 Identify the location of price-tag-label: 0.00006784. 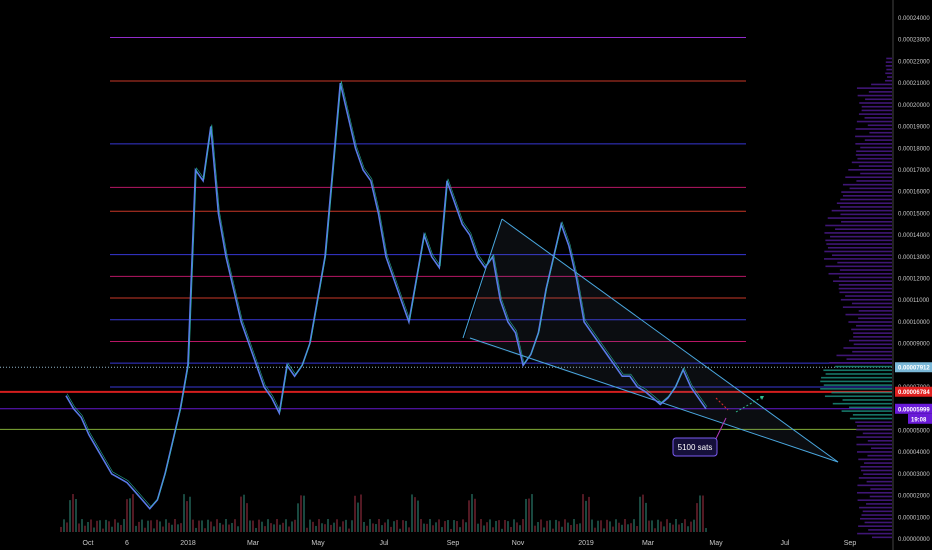
(914, 393).